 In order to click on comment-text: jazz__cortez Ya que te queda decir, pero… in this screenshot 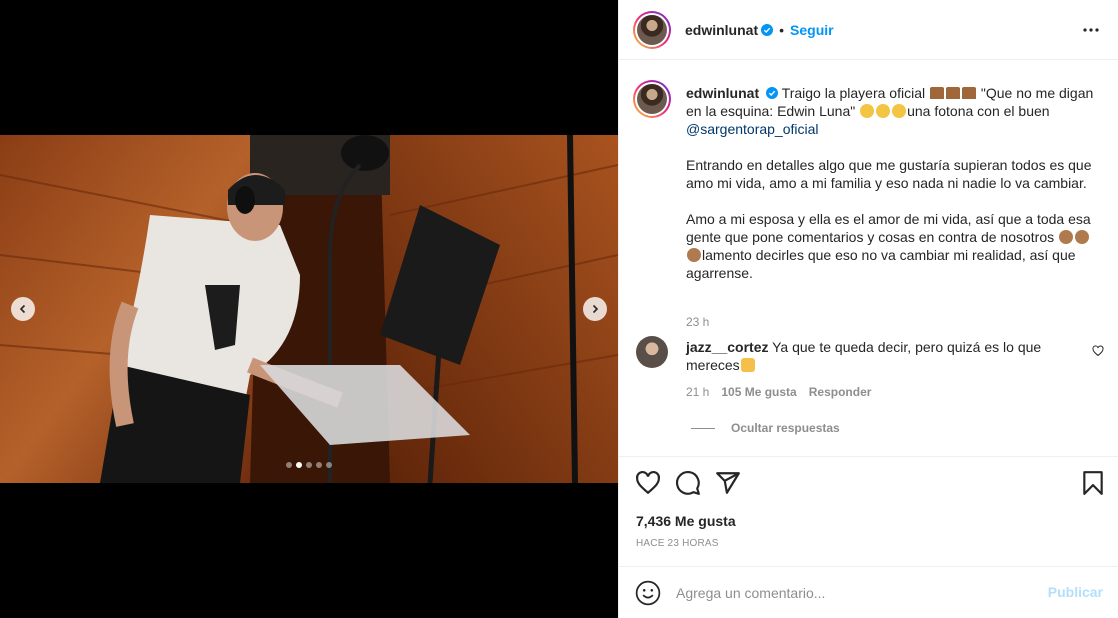, I will do `click(876, 356)`.